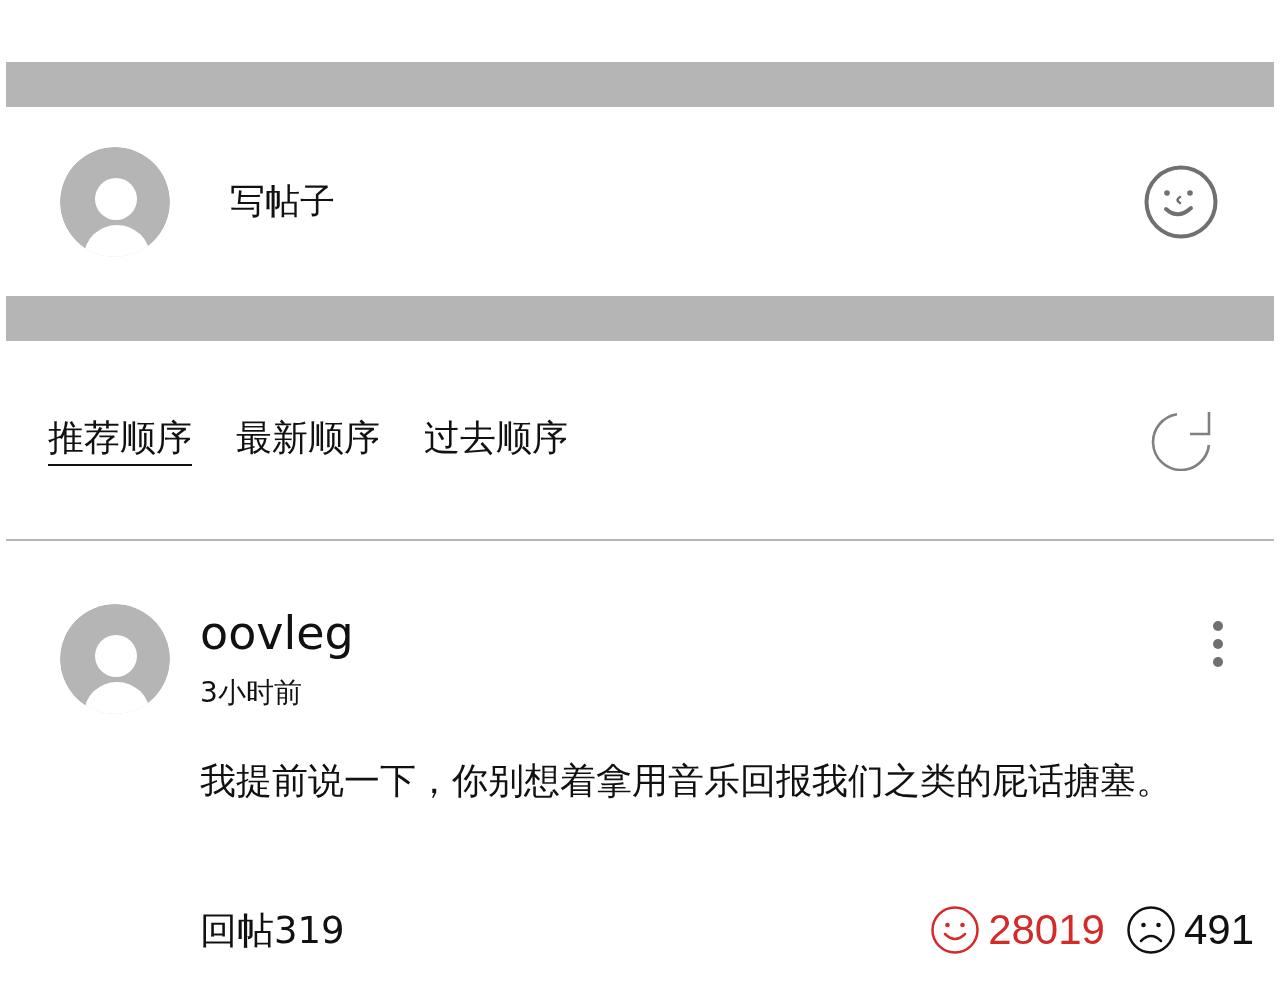 Image resolution: width=1280 pixels, height=1000 pixels. Describe the element at coordinates (251, 693) in the screenshot. I see `post-time: 3小时前` at that location.